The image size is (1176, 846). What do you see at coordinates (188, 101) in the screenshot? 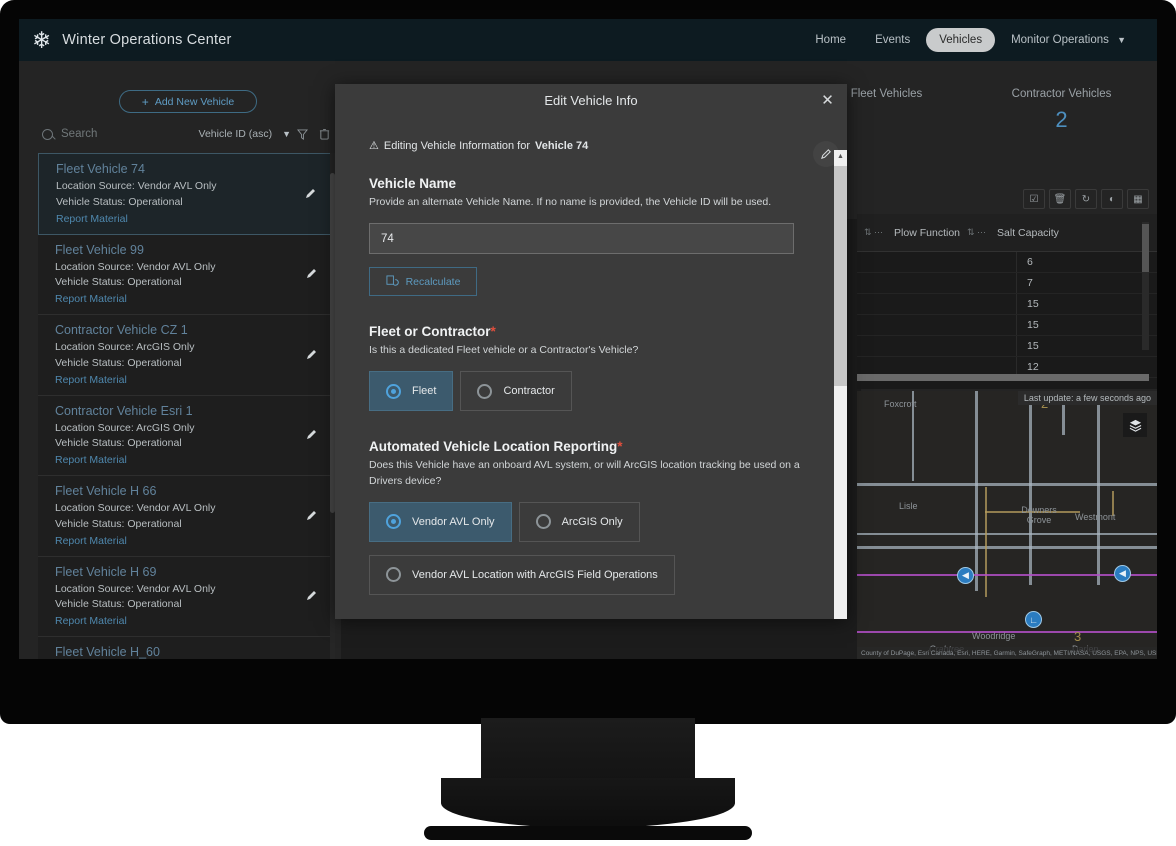
I see `add-new-vehicle-button: + Add New Vehicle` at bounding box center [188, 101].